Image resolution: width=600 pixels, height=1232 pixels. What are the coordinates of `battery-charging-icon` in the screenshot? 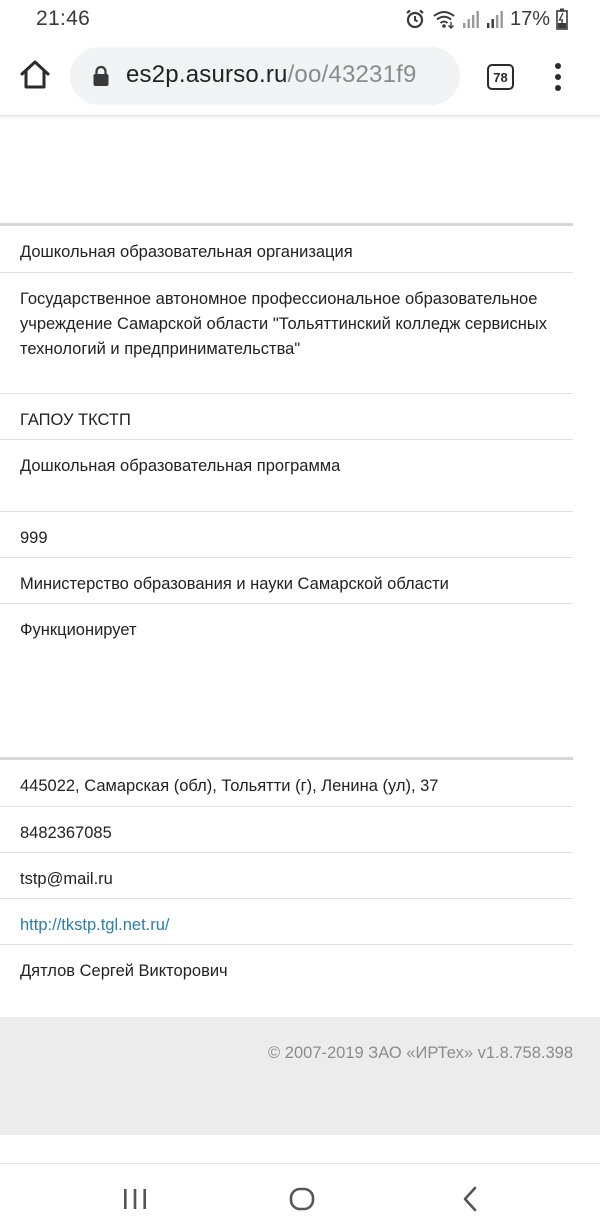 It's located at (562, 19).